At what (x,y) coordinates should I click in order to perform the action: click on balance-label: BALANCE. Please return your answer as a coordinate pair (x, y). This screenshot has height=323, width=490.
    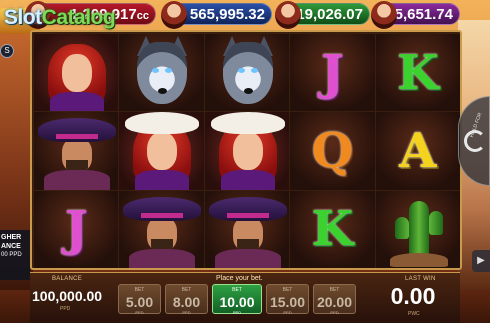
    Looking at the image, I should click on (67, 279).